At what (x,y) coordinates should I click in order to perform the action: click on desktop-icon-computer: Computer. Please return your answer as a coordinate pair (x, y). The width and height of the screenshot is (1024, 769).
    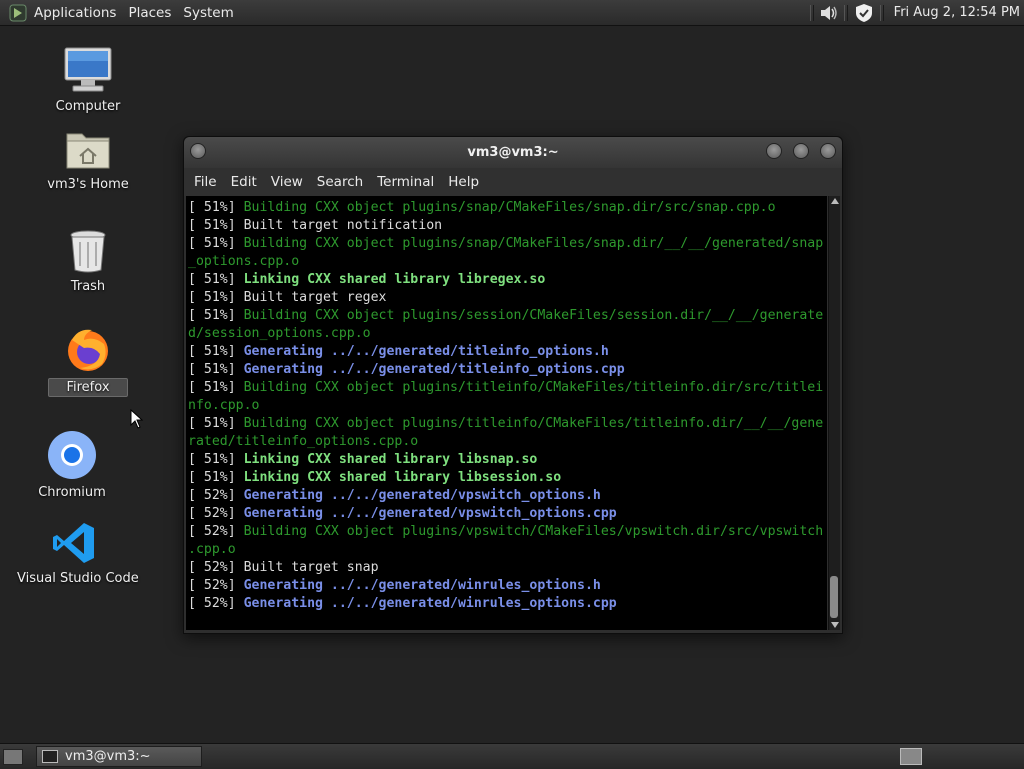
    Looking at the image, I should click on (88, 80).